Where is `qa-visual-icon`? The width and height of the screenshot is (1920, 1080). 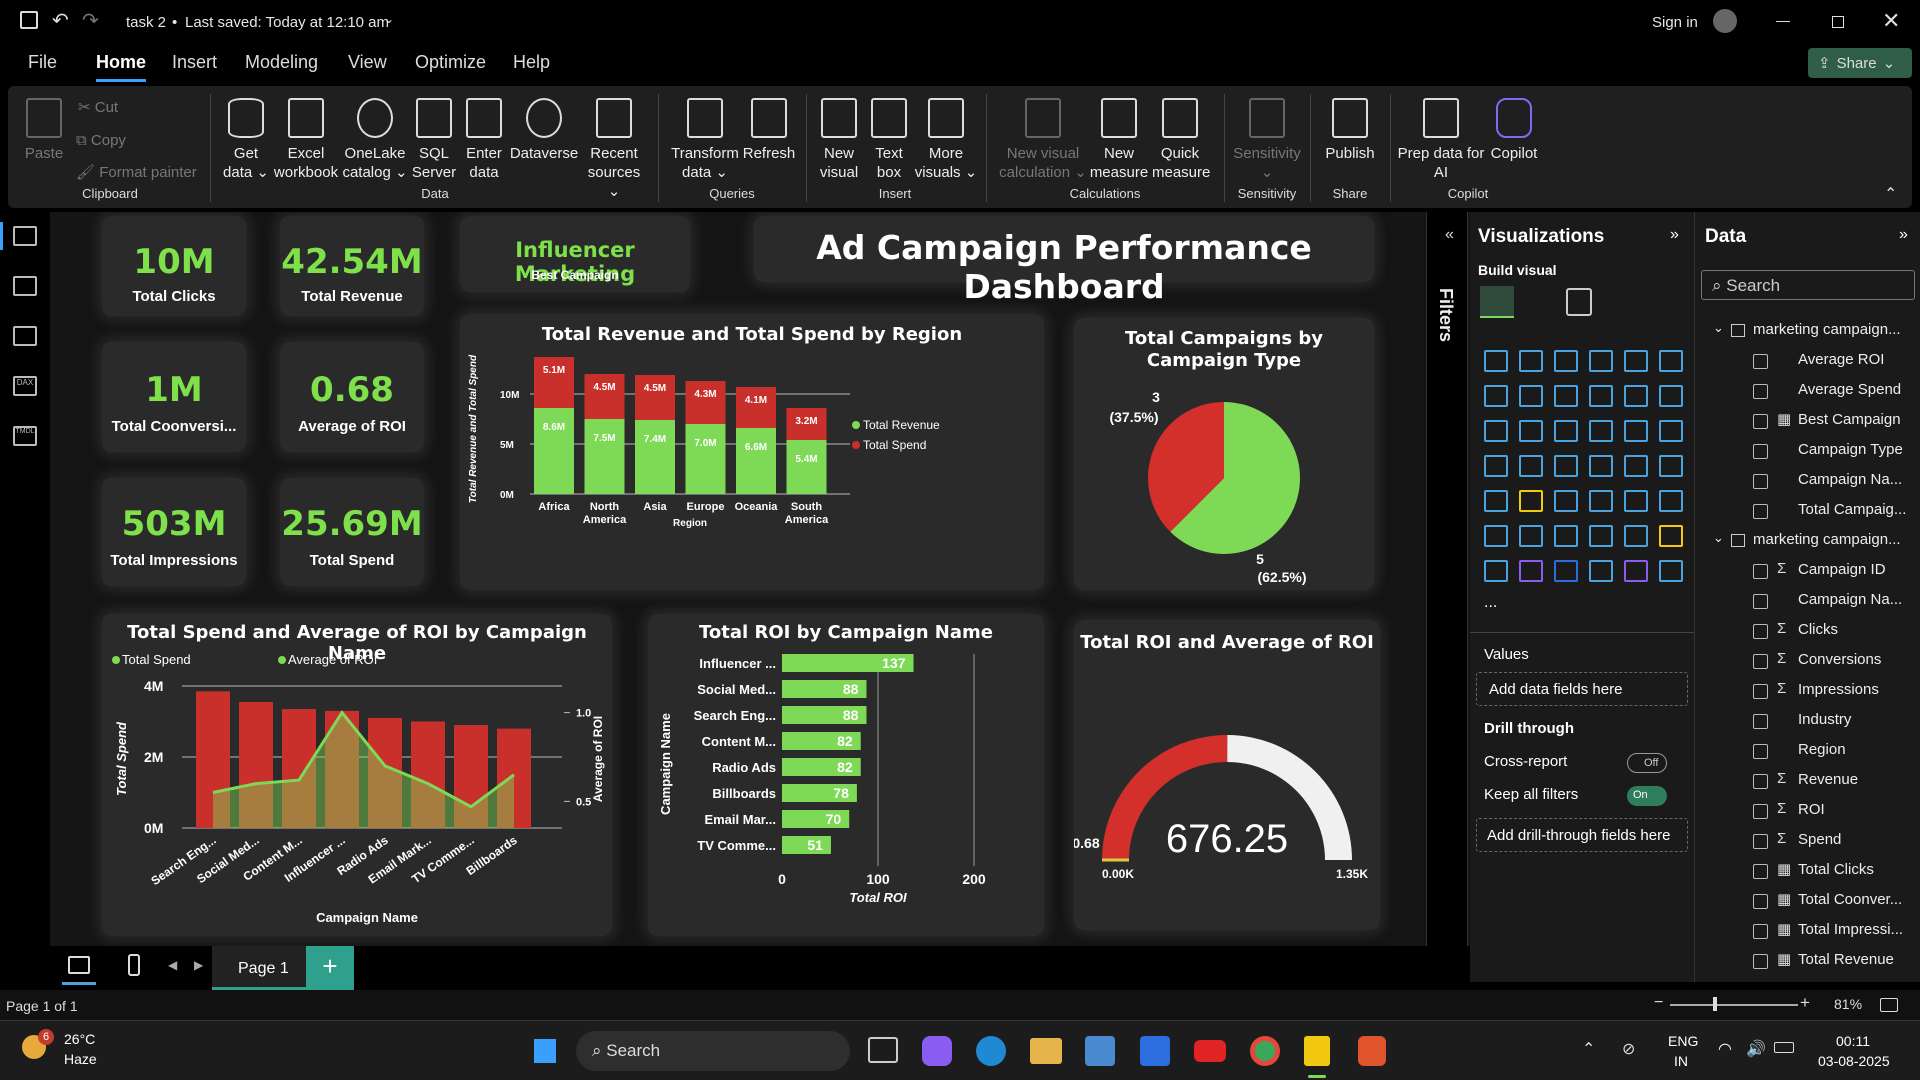 qa-visual-icon is located at coordinates (1601, 536).